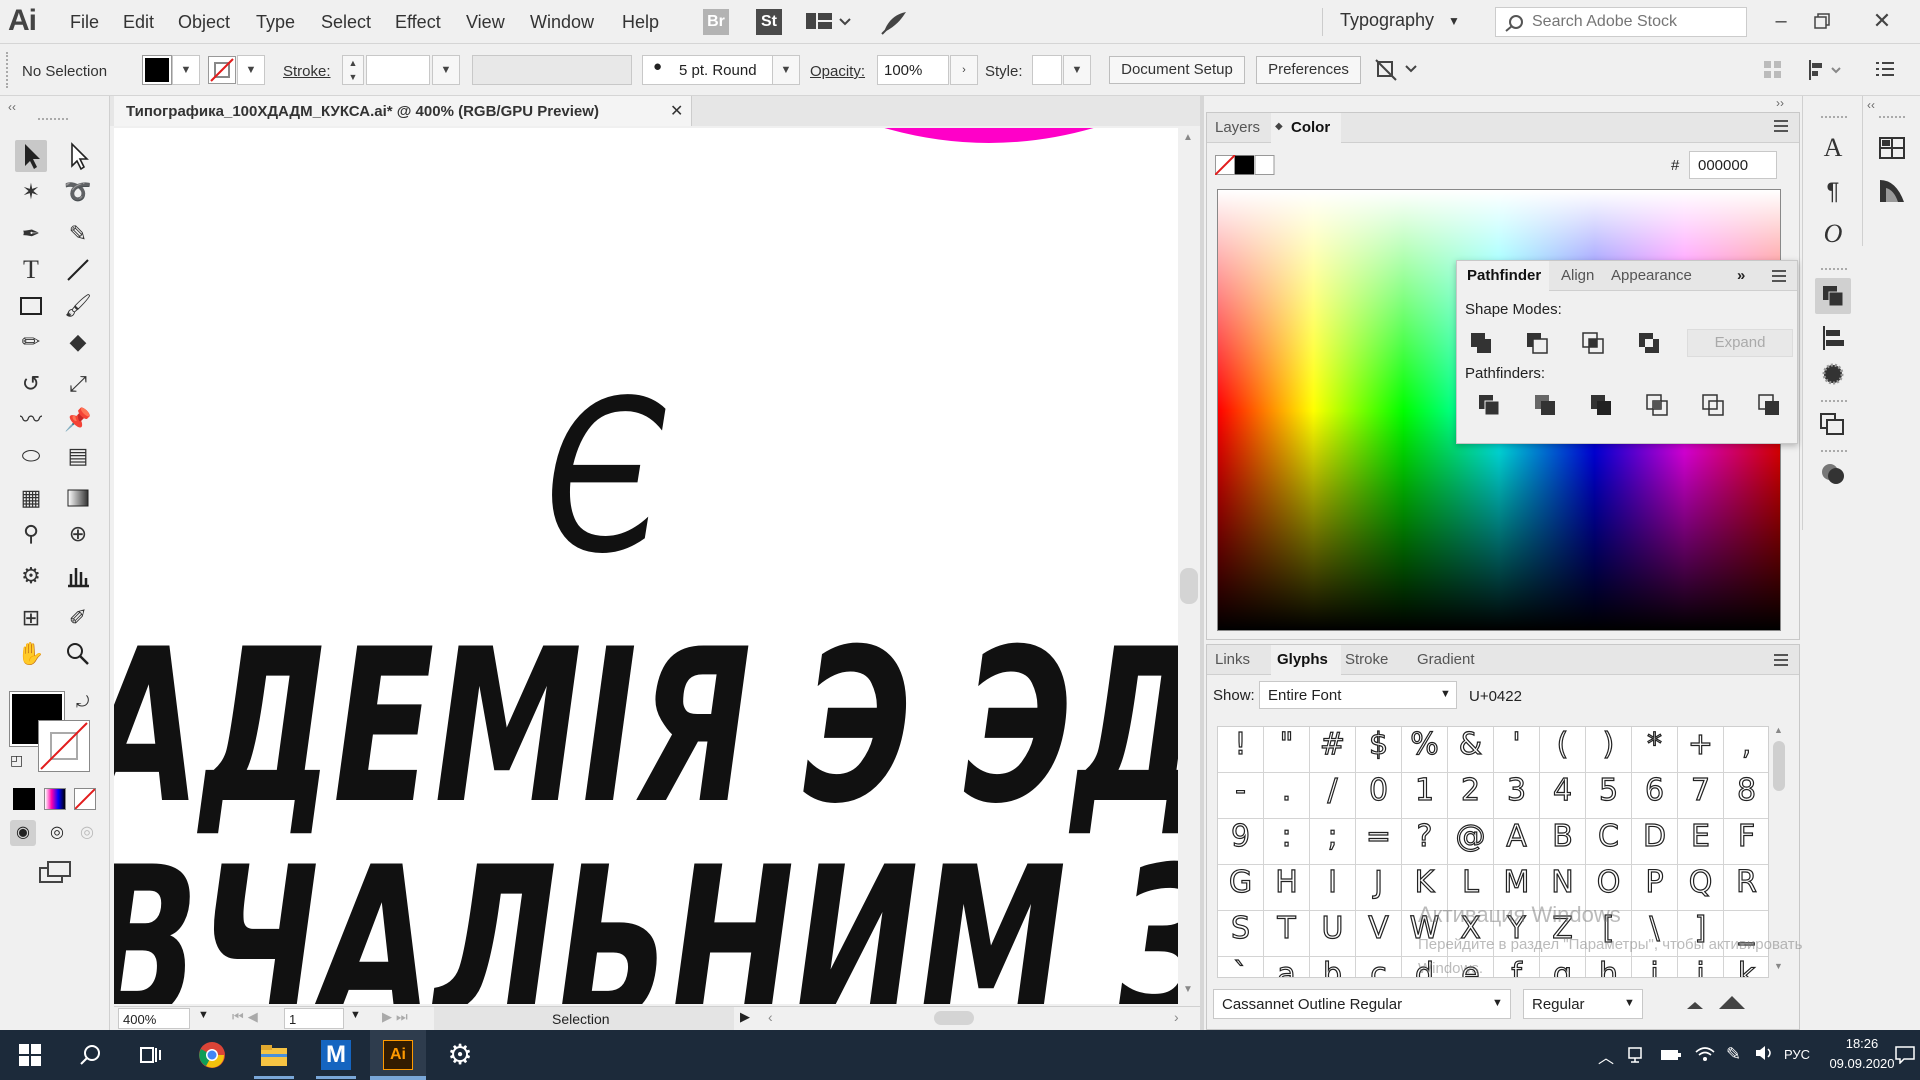  What do you see at coordinates (1189, 566) in the screenshot?
I see `vertical-scrollbar: ▲ ▼` at bounding box center [1189, 566].